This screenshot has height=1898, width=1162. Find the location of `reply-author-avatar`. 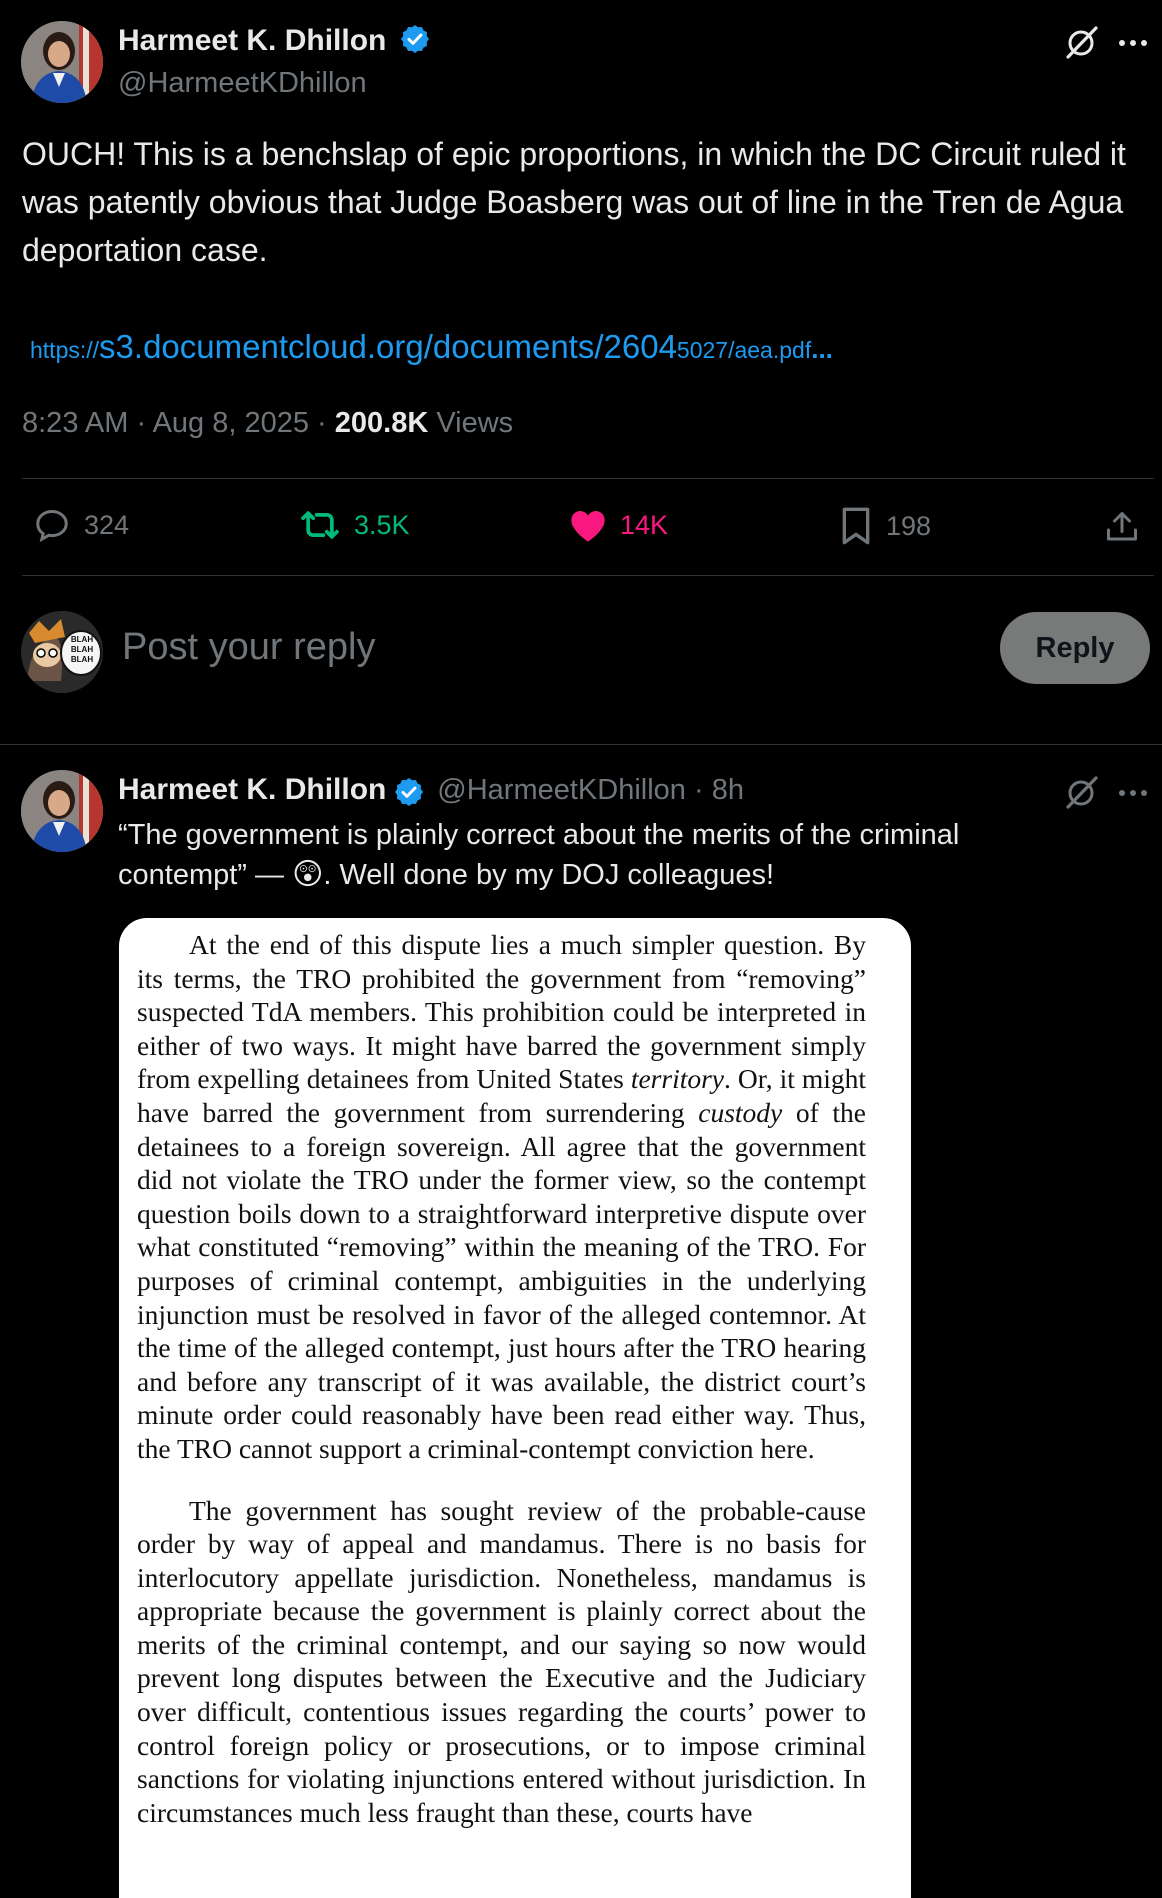

reply-author-avatar is located at coordinates (62, 811).